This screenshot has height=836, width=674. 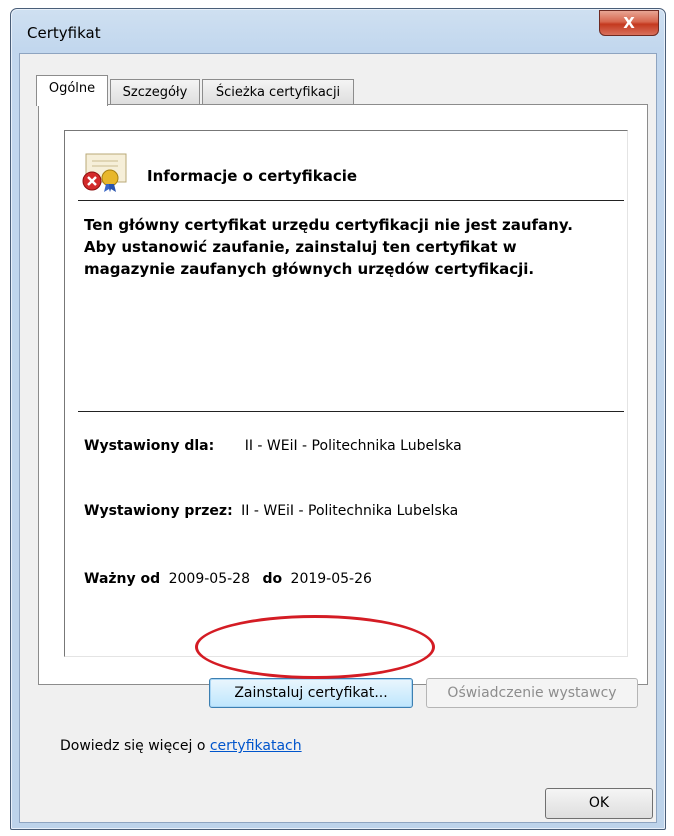 I want to click on learn-more-prefix: Dowiedz się więcej o, so click(x=133, y=746).